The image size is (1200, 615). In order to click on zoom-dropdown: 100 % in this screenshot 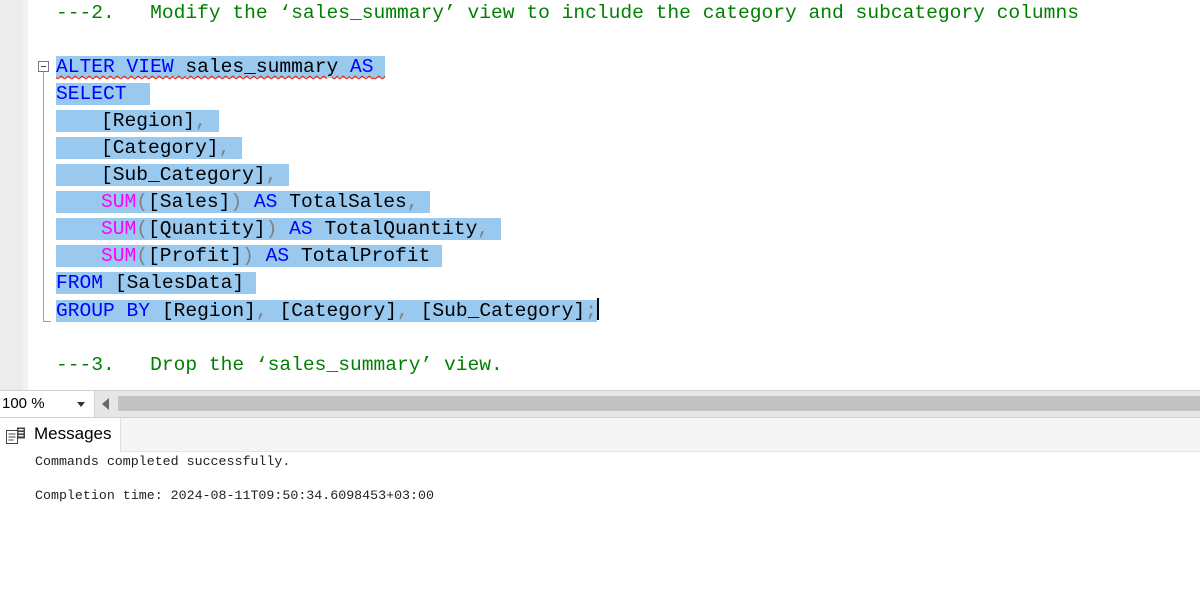, I will do `click(47, 404)`.